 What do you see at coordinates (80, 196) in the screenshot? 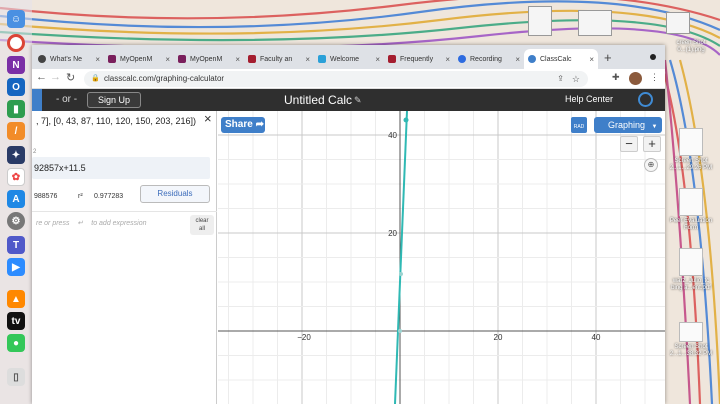
I see `stat-label: r²` at bounding box center [80, 196].